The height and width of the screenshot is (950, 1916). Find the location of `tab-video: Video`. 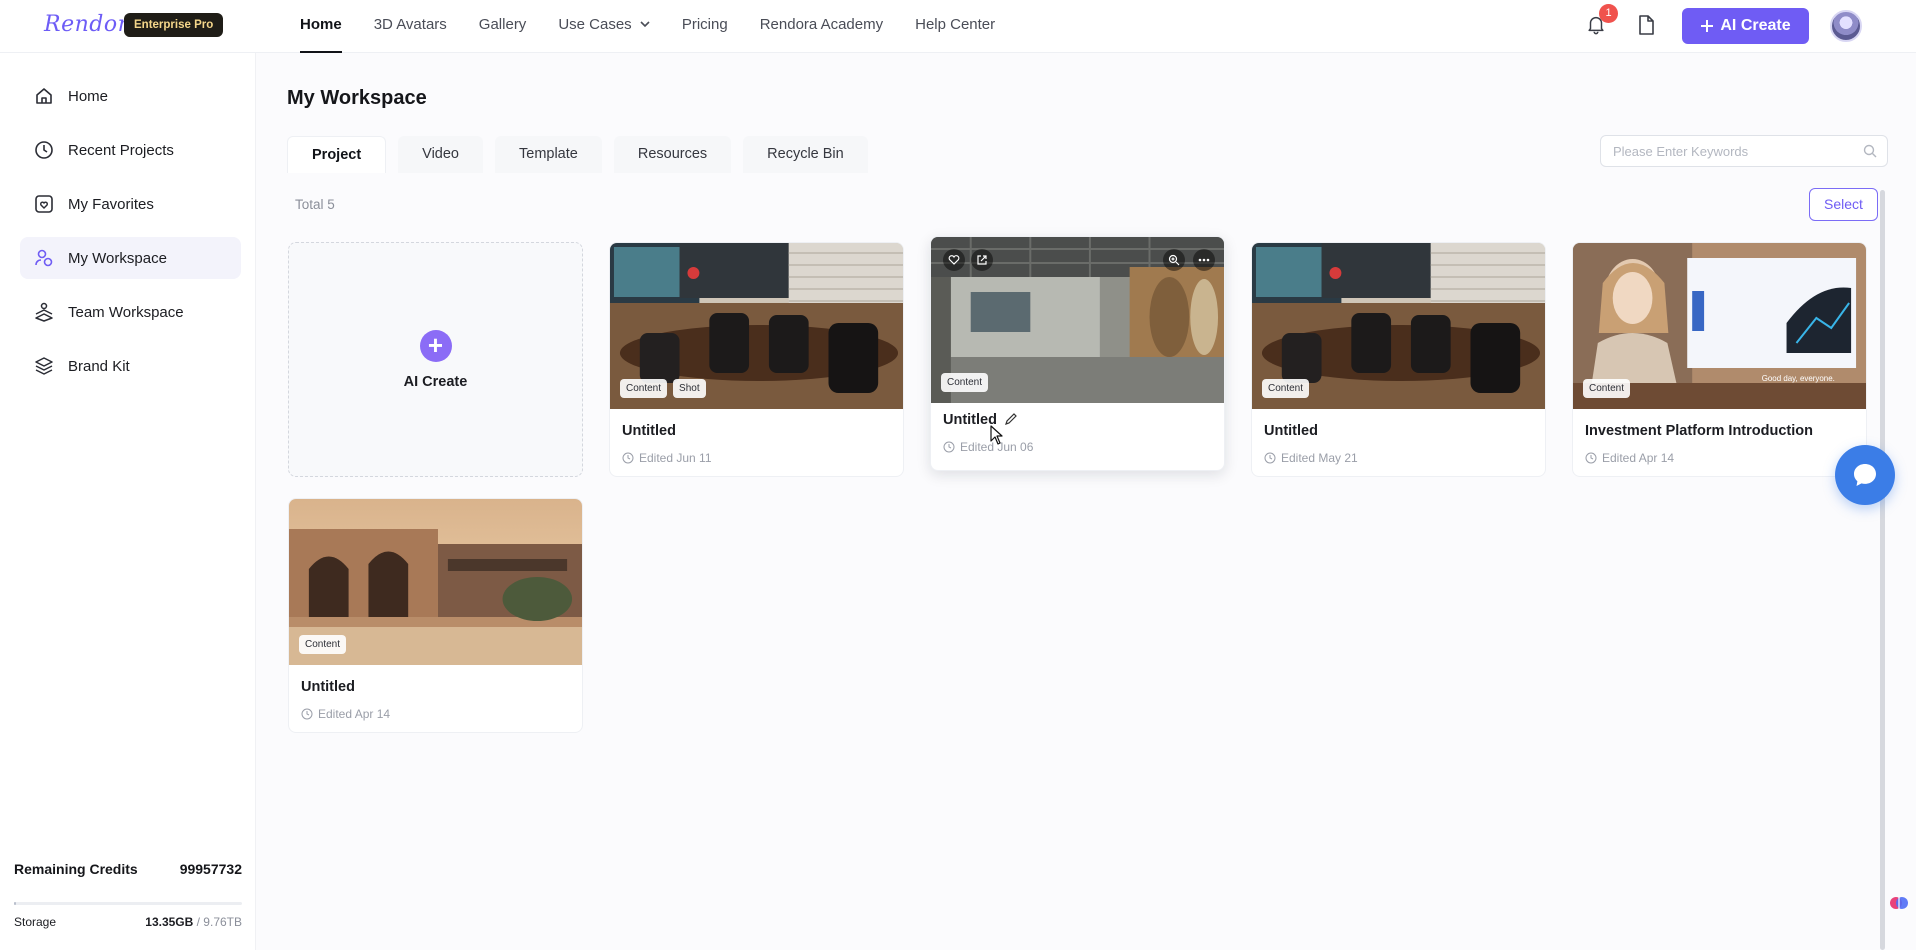

tab-video: Video is located at coordinates (440, 154).